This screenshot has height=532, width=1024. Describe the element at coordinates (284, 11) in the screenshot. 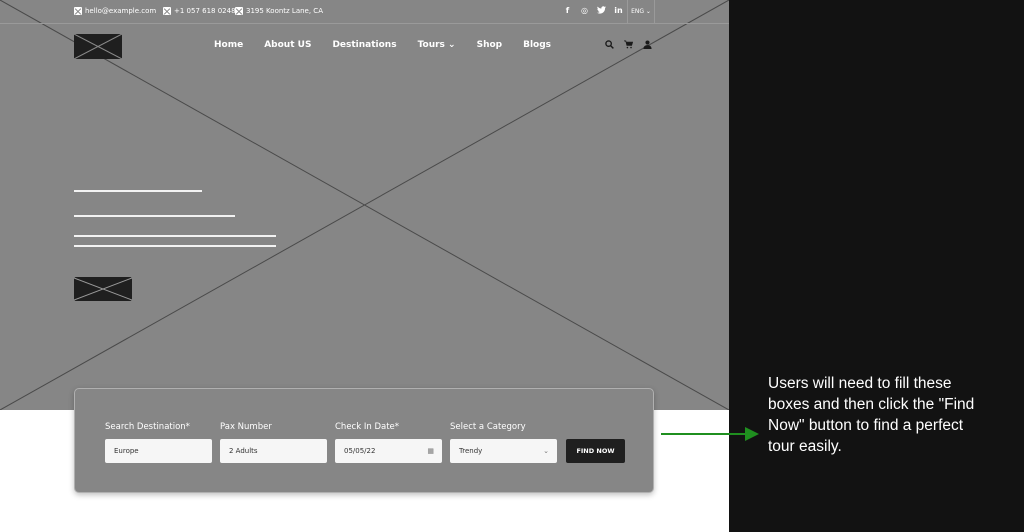

I see `address-text: 3195 Koontz Lane, CA` at that location.